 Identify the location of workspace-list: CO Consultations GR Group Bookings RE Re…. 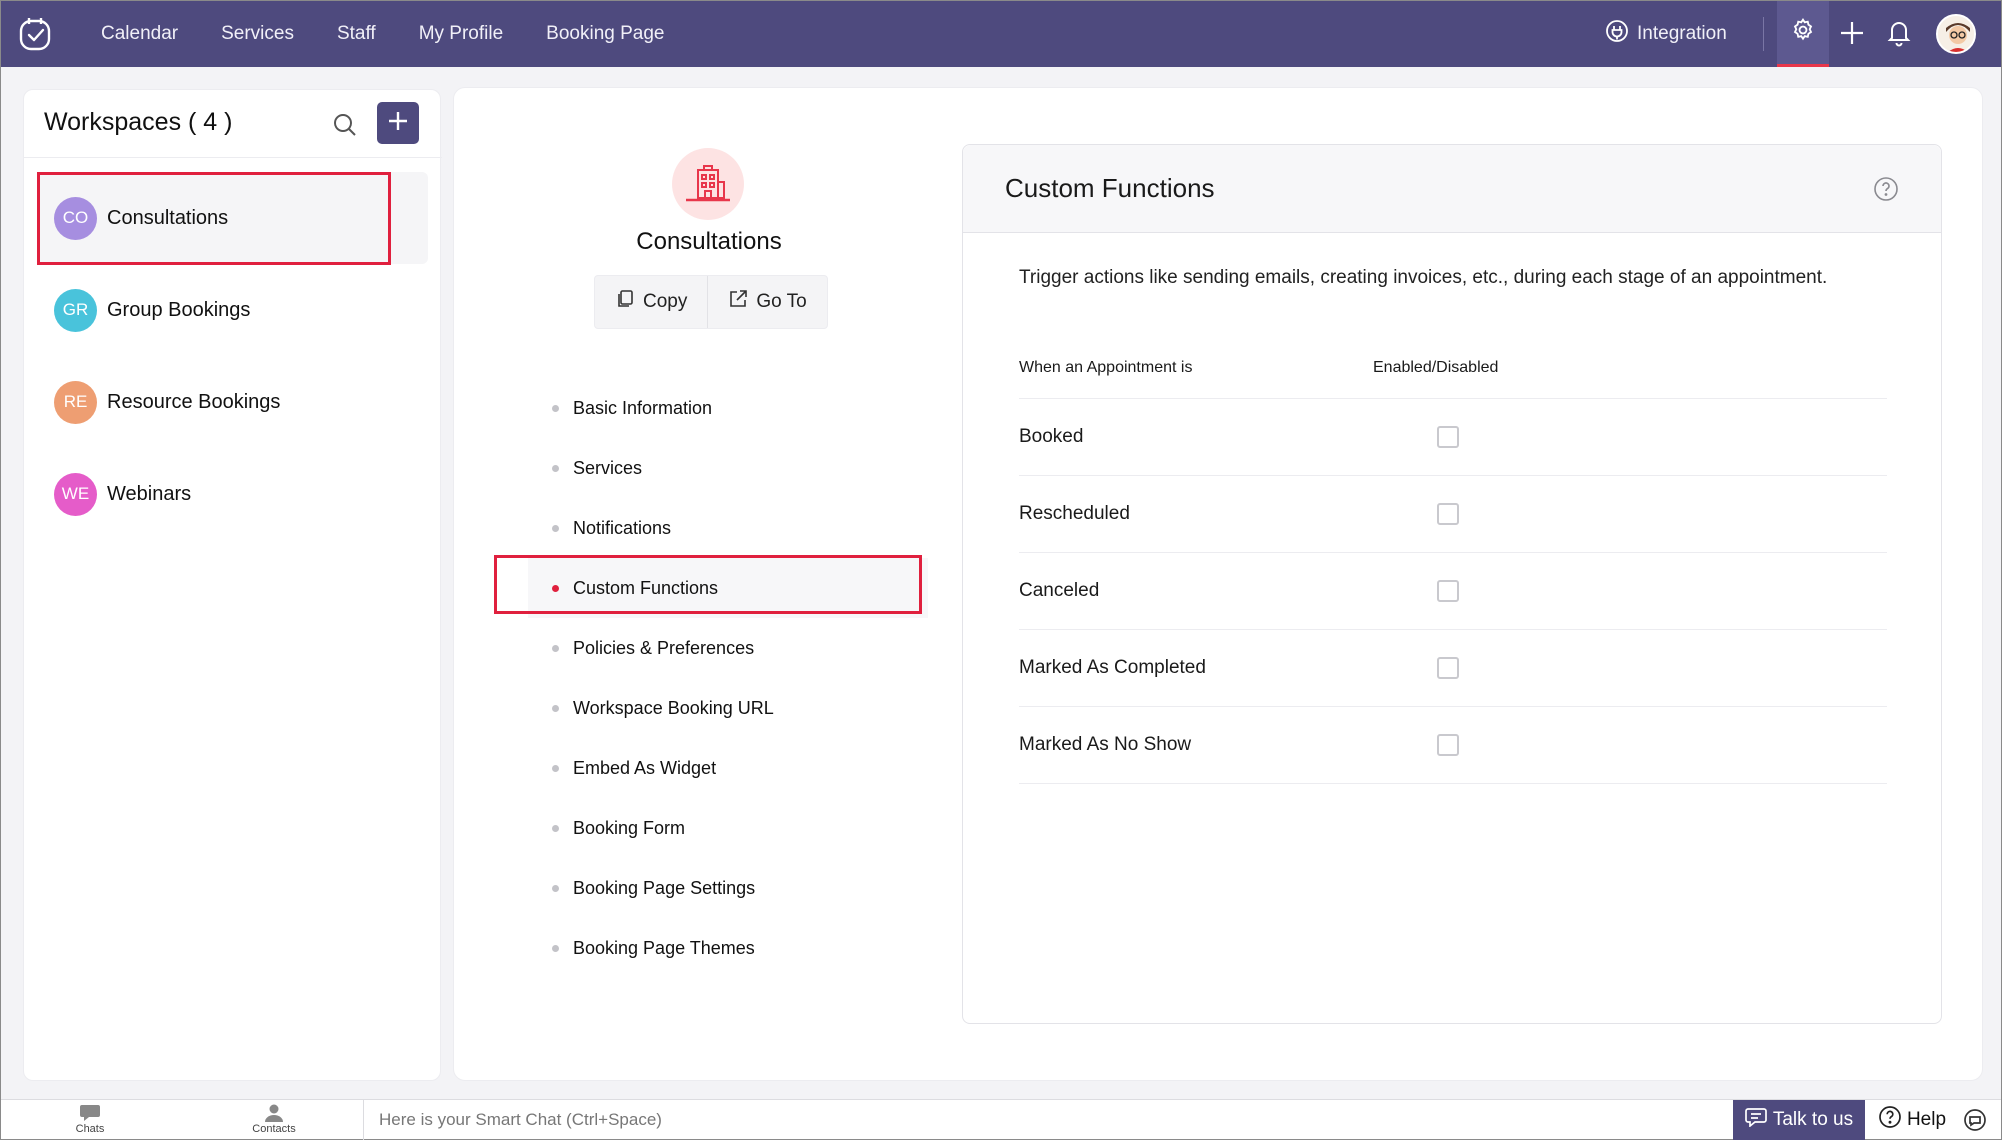
(233, 356).